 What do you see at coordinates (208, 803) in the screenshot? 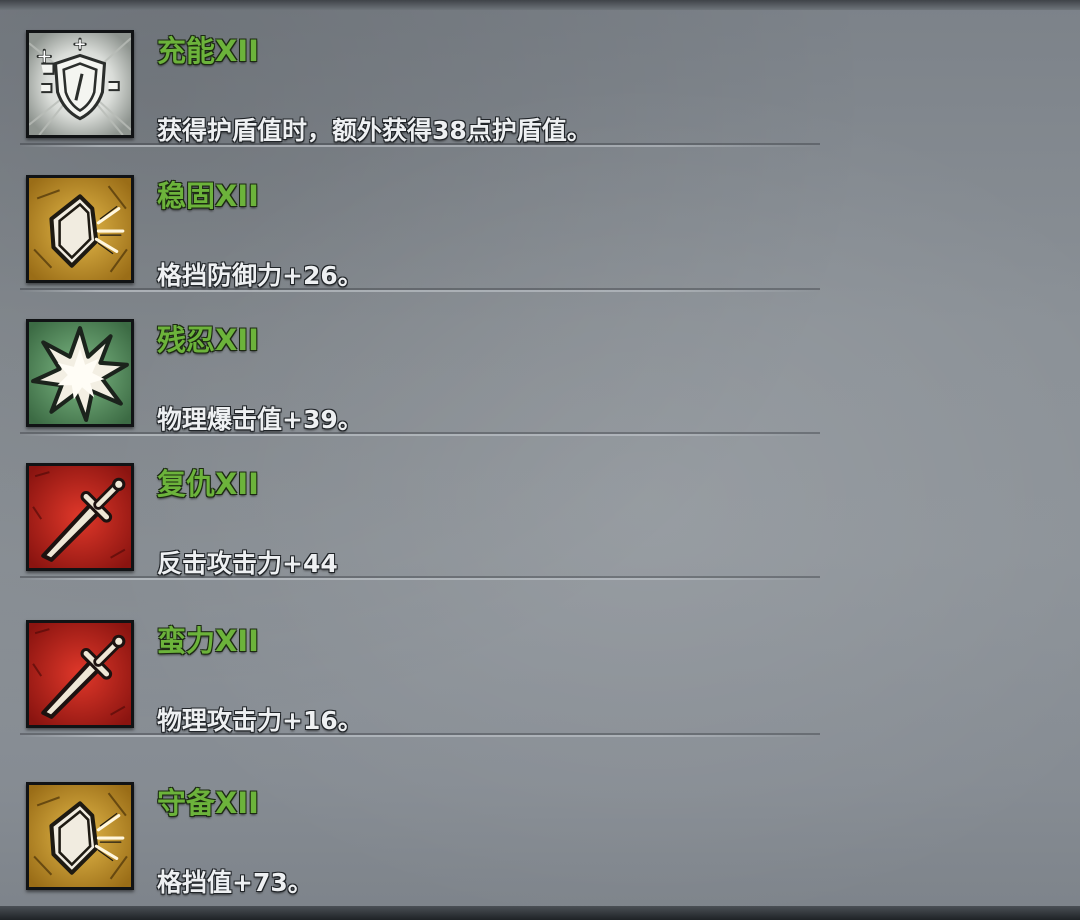
I see `skill-name: 守备XII` at bounding box center [208, 803].